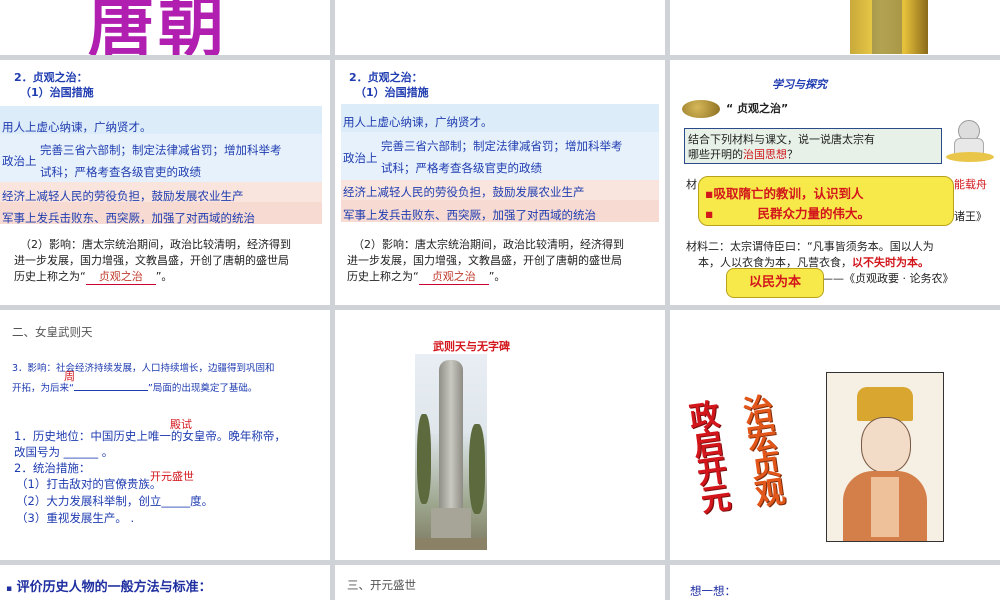 This screenshot has height=600, width=1000. Describe the element at coordinates (451, 452) in the screenshot. I see `stele-photo` at that location.